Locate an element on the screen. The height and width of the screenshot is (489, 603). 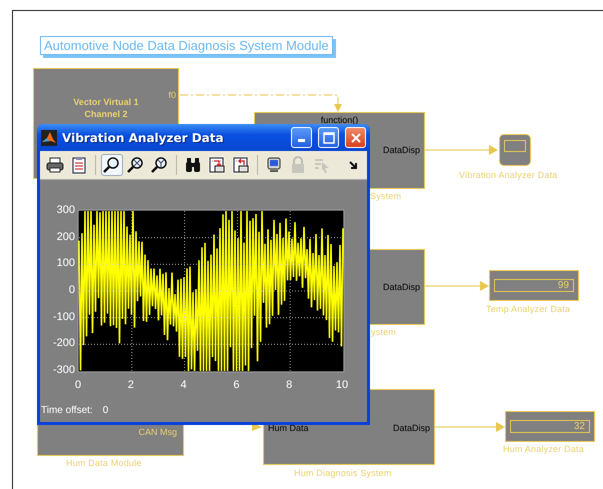
diagram-title: Automotive Node Data Diagnosis System Module is located at coordinates (186, 45).